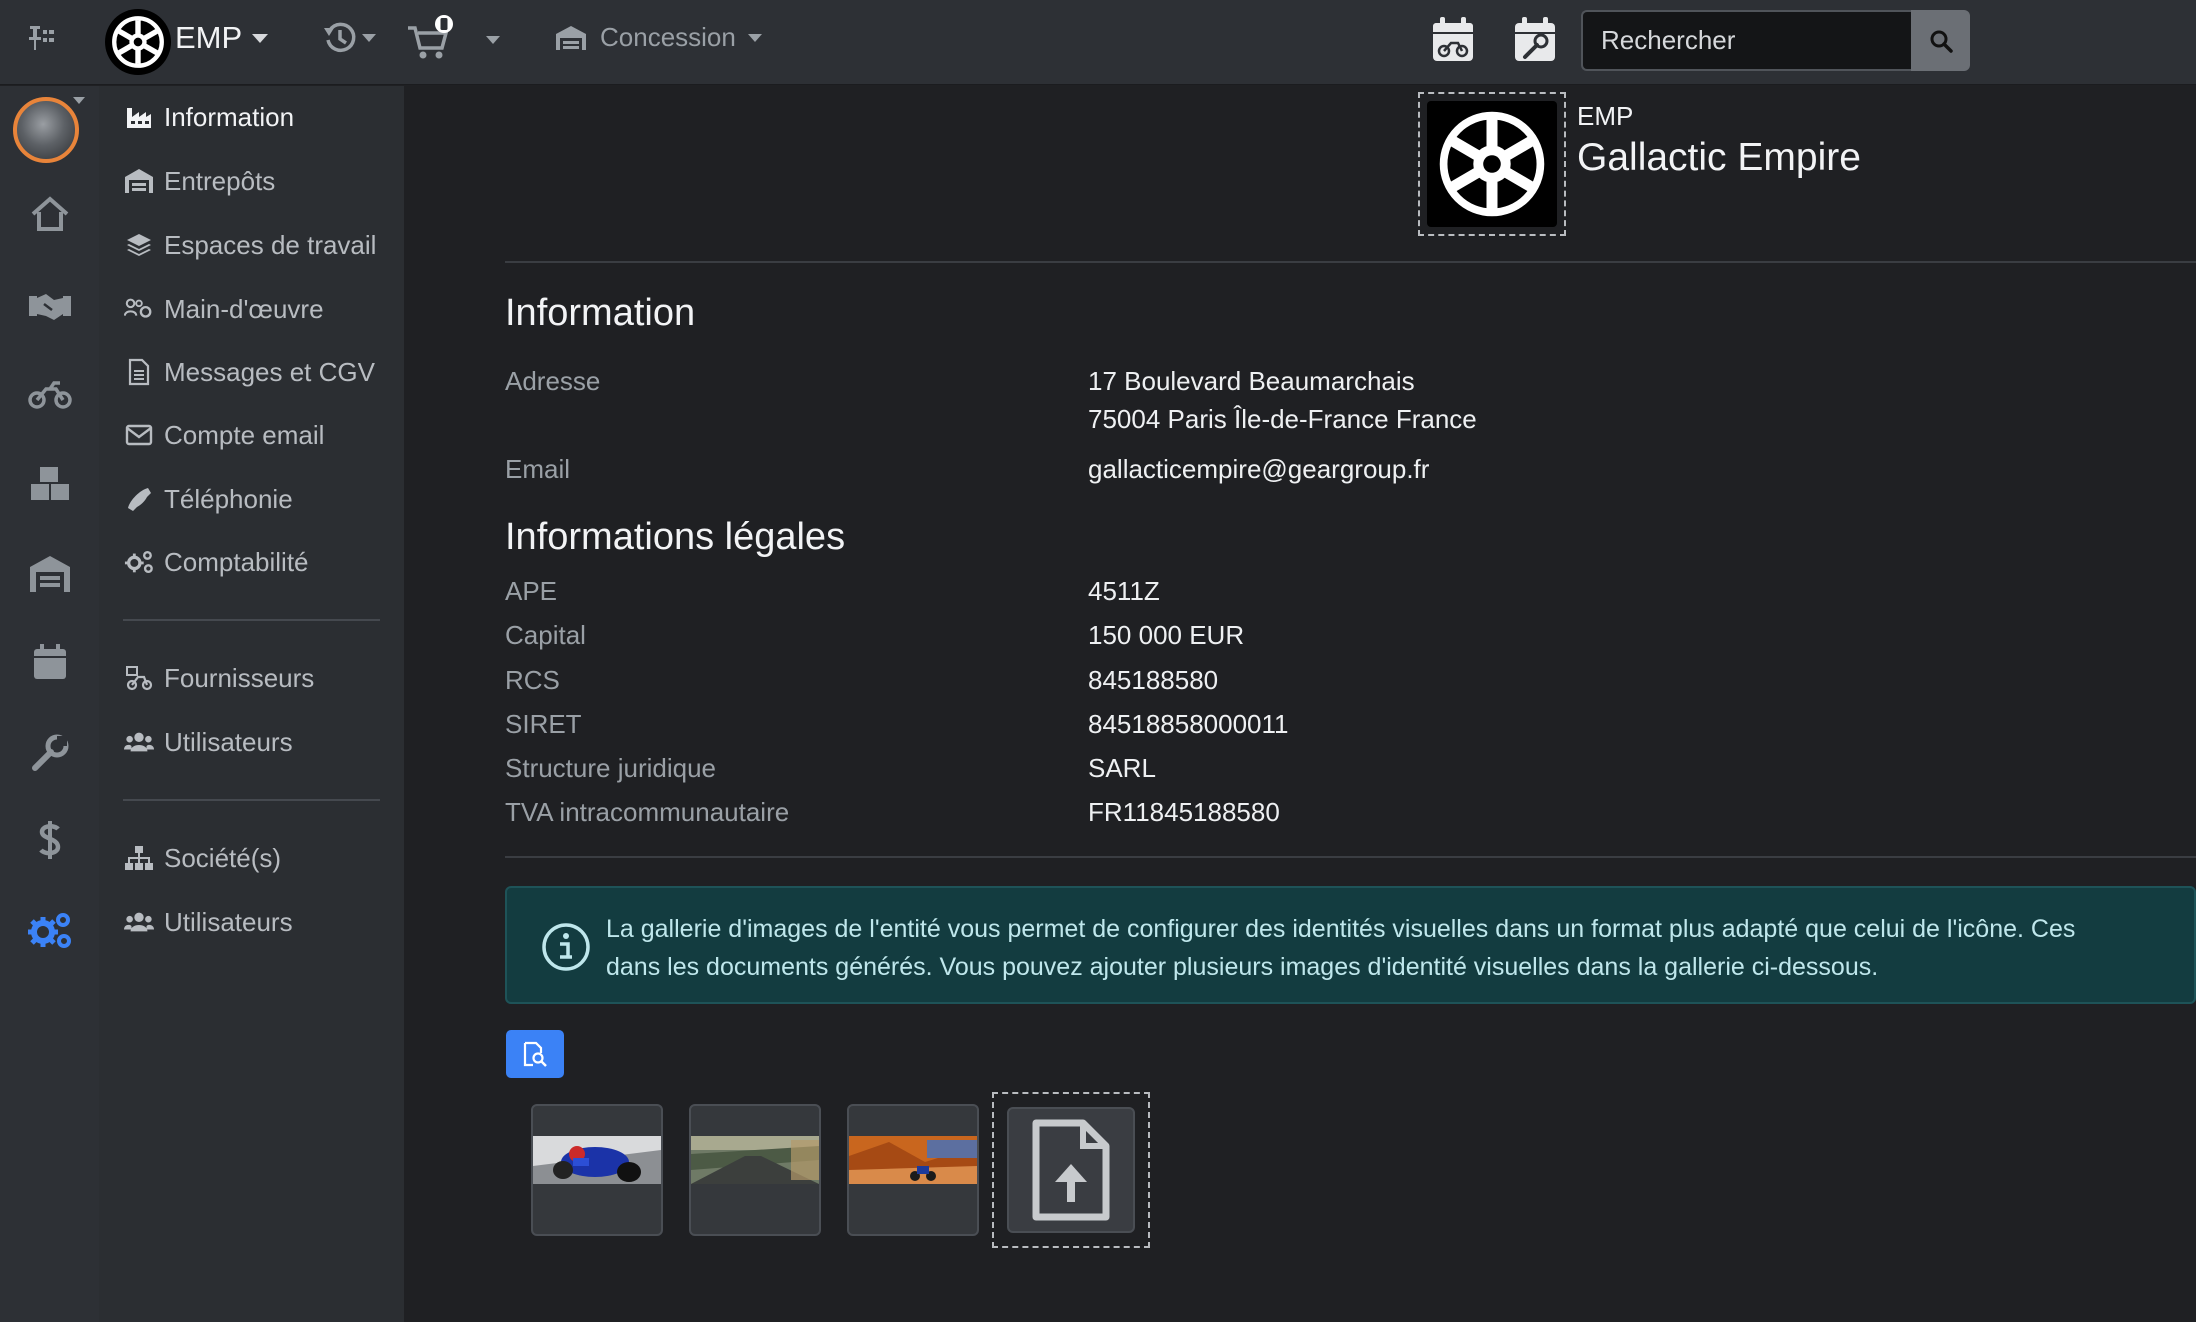  Describe the element at coordinates (1453, 40) in the screenshot. I see `calendar-moto-icon` at that location.